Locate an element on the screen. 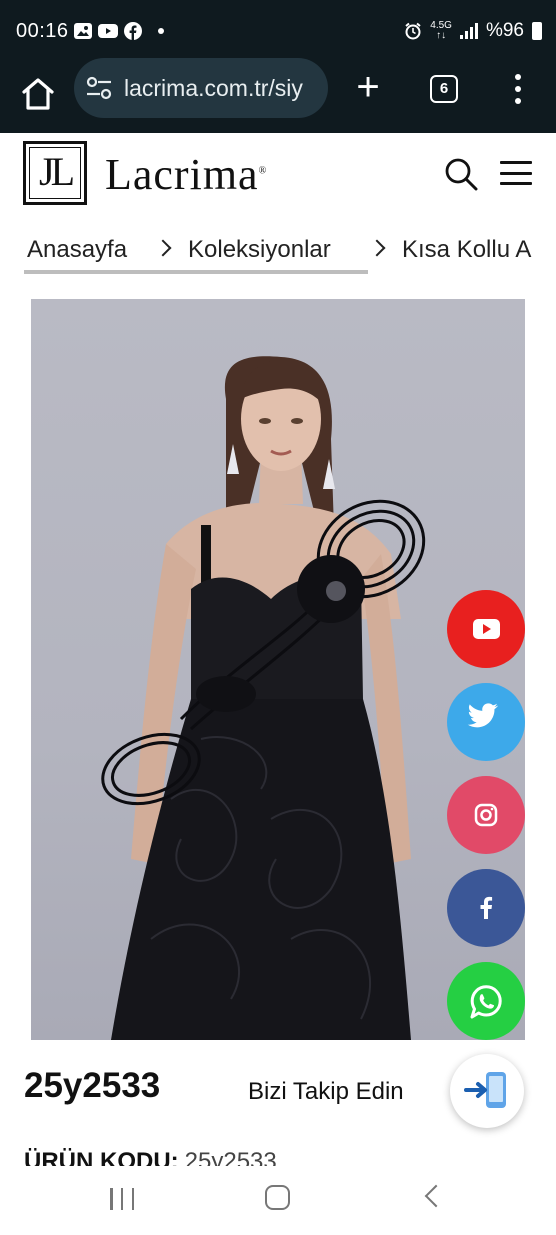  status-bar: 00:16 4.5G ↑↓ %96 is located at coordinates (278, 29).